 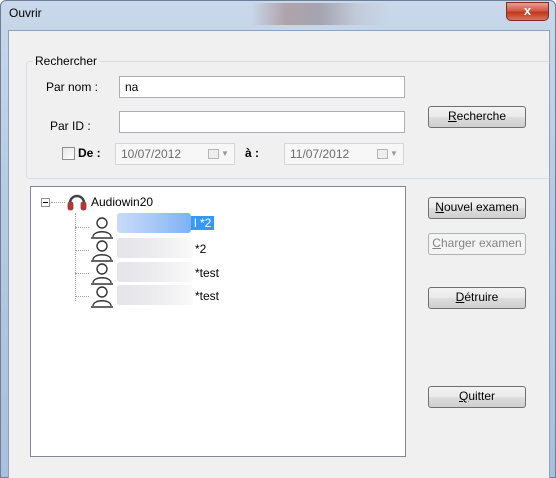 I want to click on date-to-picker: 11/07/2012 ▼, so click(x=344, y=154).